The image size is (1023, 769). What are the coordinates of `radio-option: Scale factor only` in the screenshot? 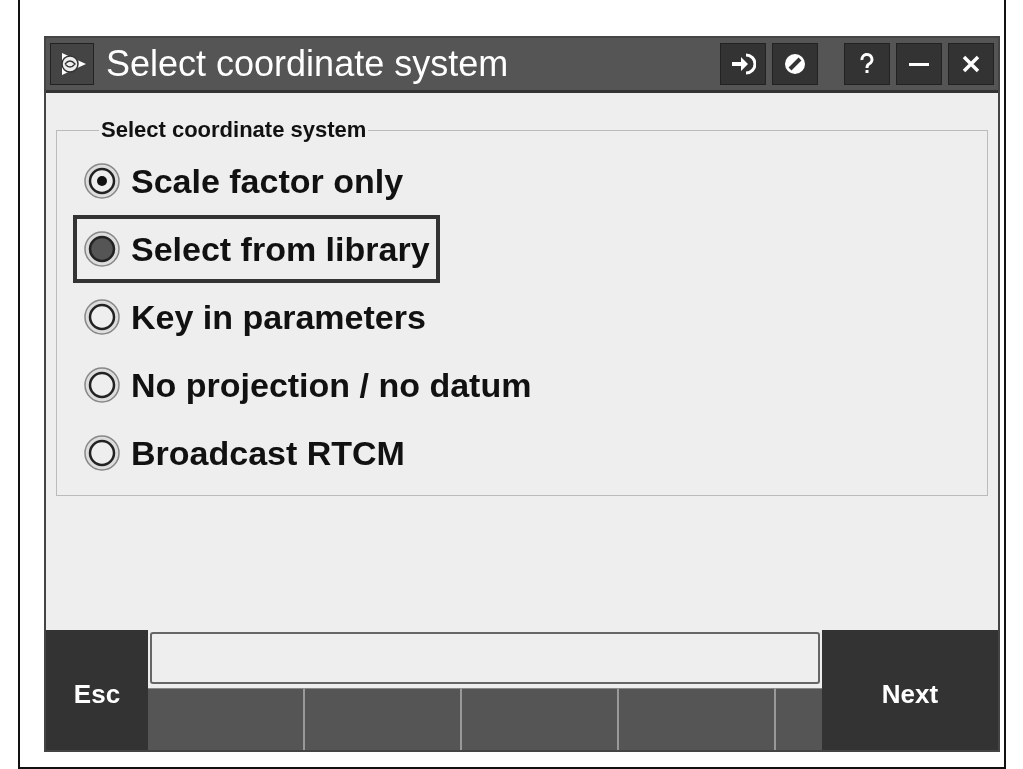 It's located at (243, 181).